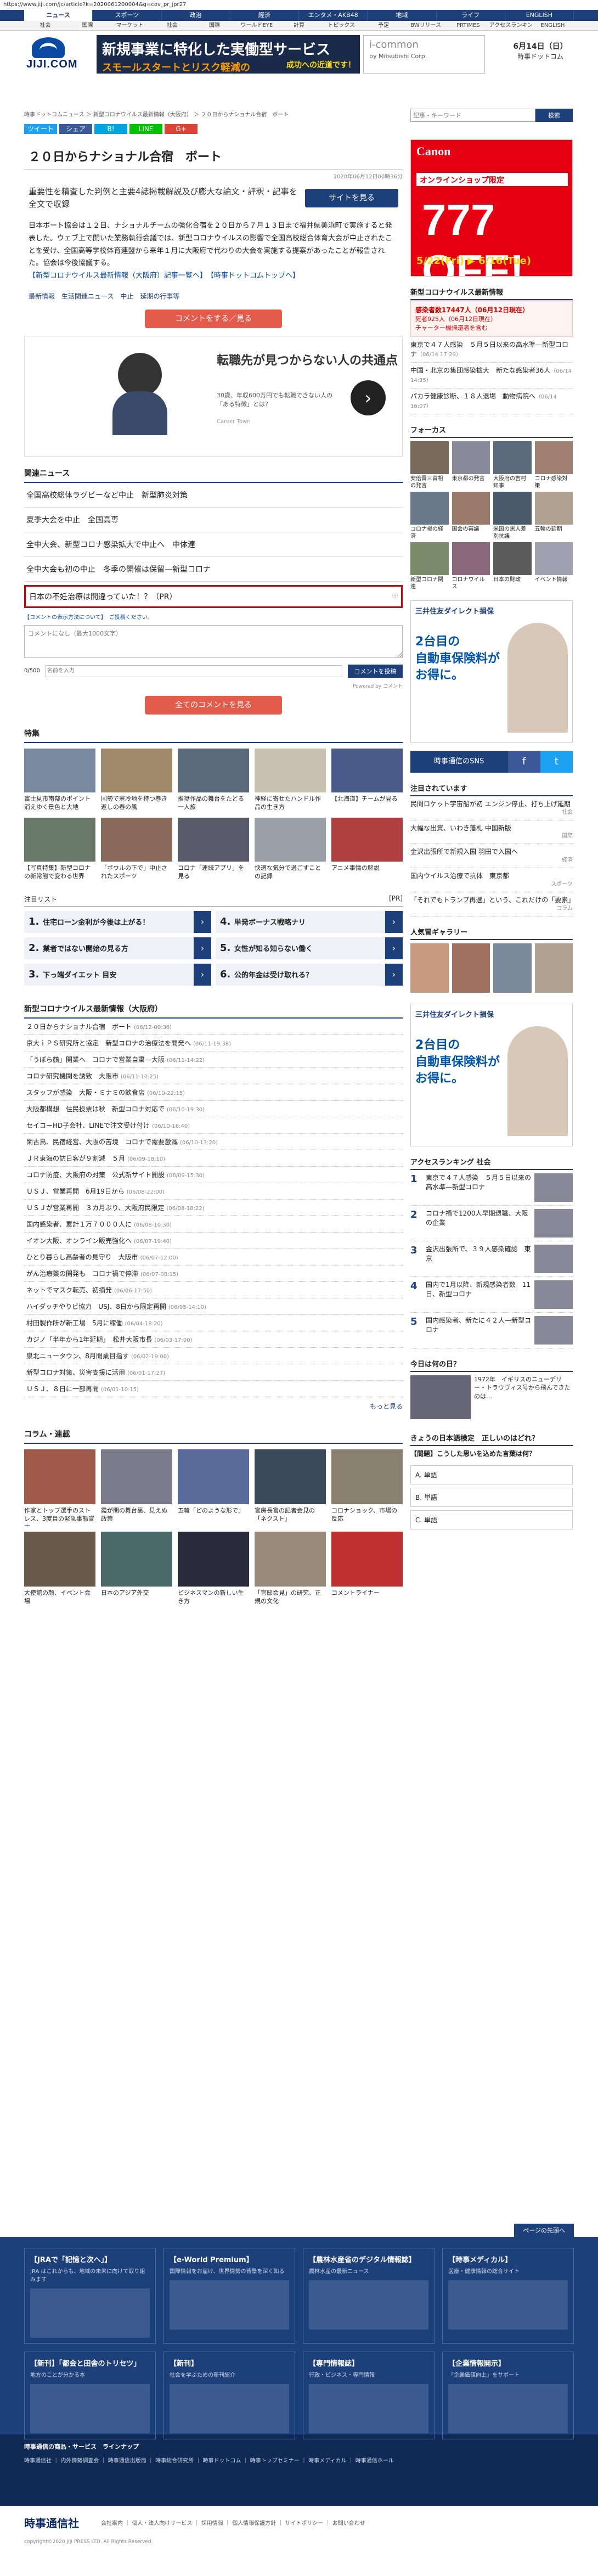  I want to click on footer-promo-box: 【時事メディカル】 医療・健康情報の総合サイト, so click(508, 2296).